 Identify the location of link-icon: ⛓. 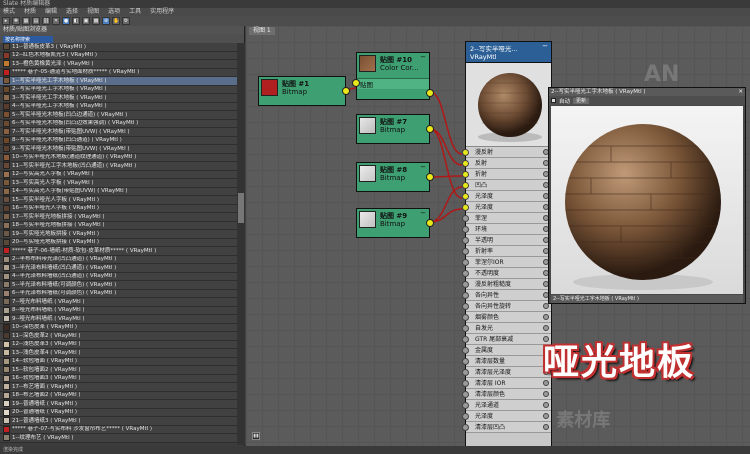
(46, 21).